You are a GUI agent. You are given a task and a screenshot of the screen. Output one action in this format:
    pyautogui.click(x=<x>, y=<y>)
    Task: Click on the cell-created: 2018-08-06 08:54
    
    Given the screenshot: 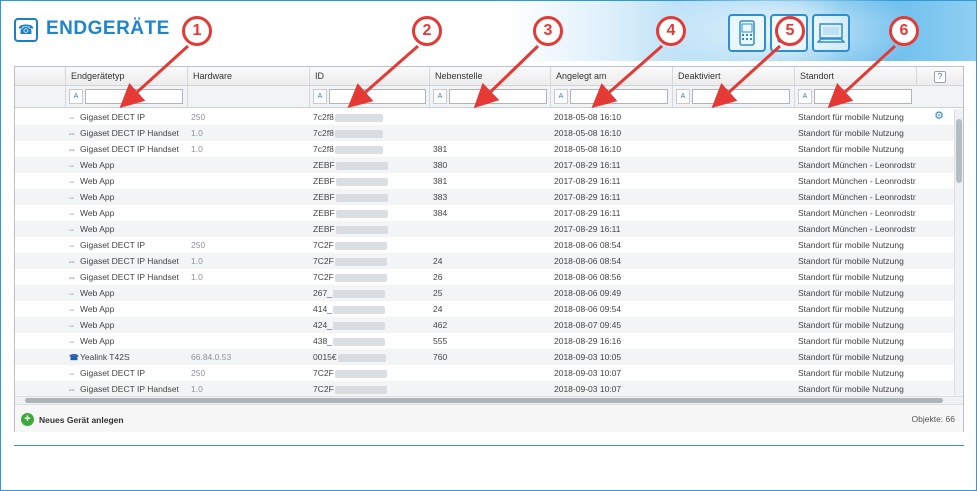 What is the action you would take?
    pyautogui.click(x=588, y=261)
    